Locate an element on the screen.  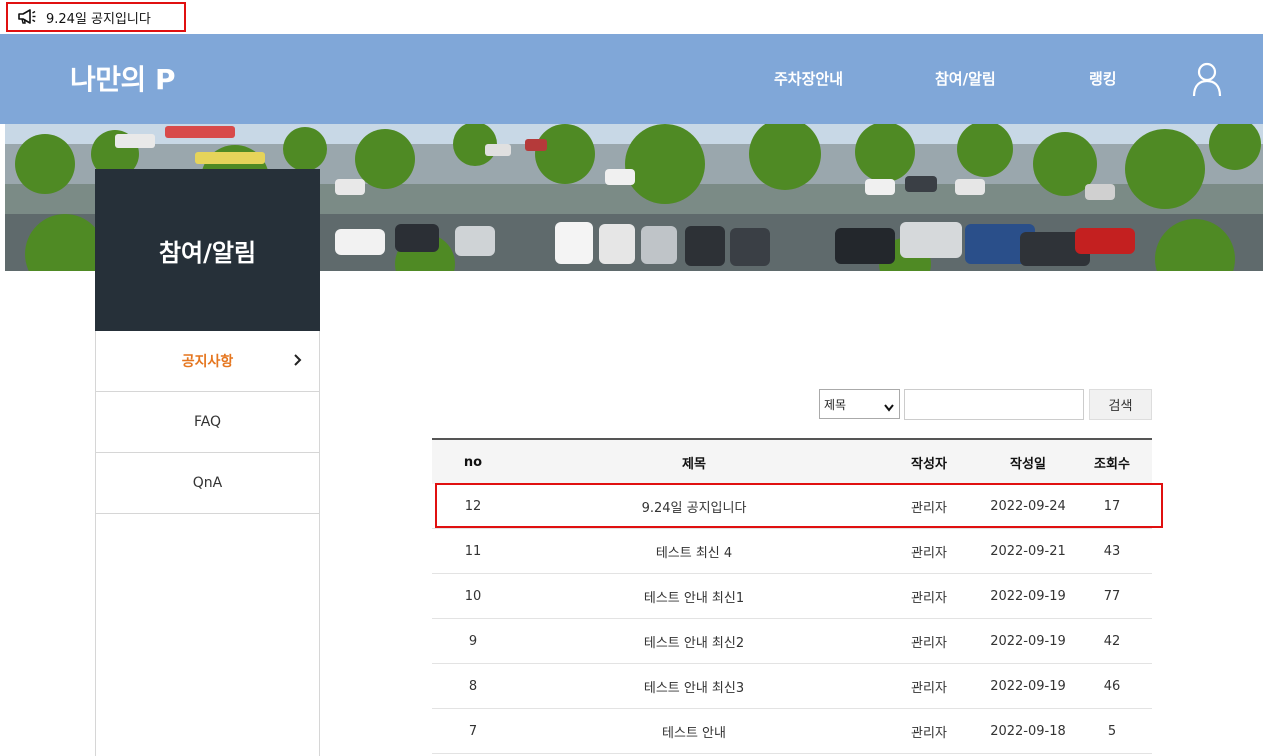
cell-date: 2022-09-18 is located at coordinates (1028, 731).